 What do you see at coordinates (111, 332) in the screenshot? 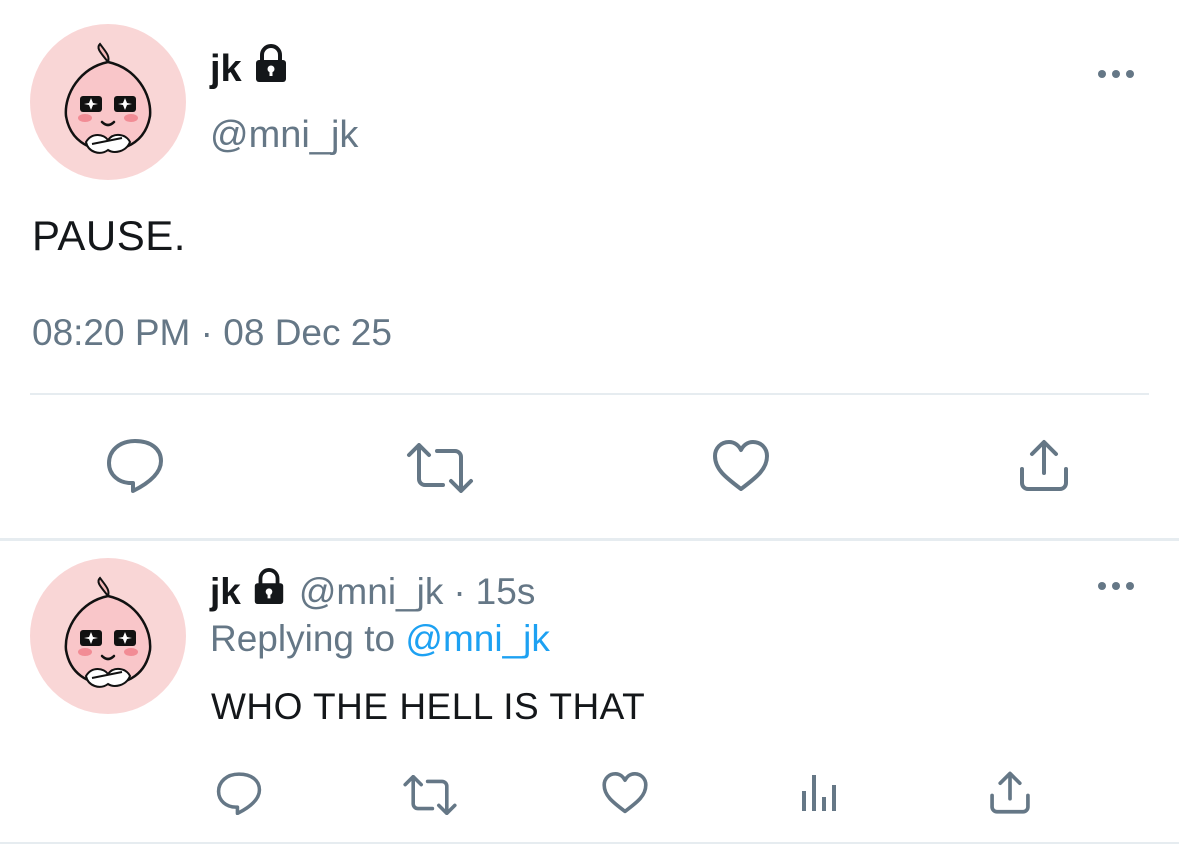
I see `tweet-time: 08:20 PM` at bounding box center [111, 332].